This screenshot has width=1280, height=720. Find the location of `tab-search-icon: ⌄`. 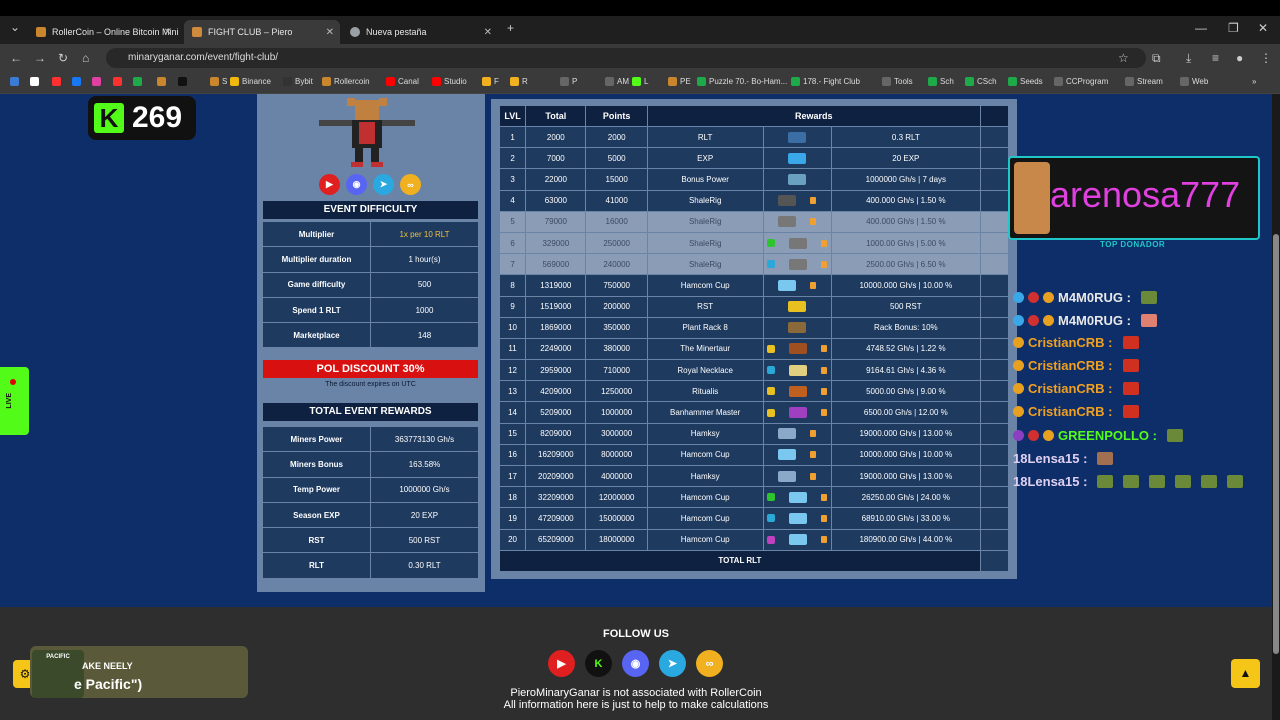

tab-search-icon: ⌄ is located at coordinates (15, 27).